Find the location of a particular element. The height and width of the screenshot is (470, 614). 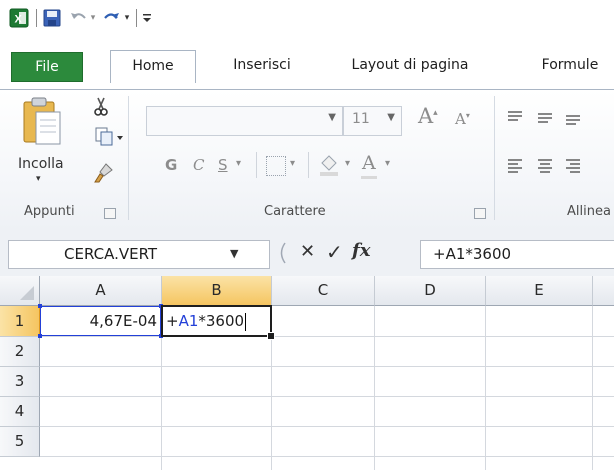

formula-bar: CERCA.VERT ▼ ✕ ✓ fx +A1*3600 is located at coordinates (307, 252).